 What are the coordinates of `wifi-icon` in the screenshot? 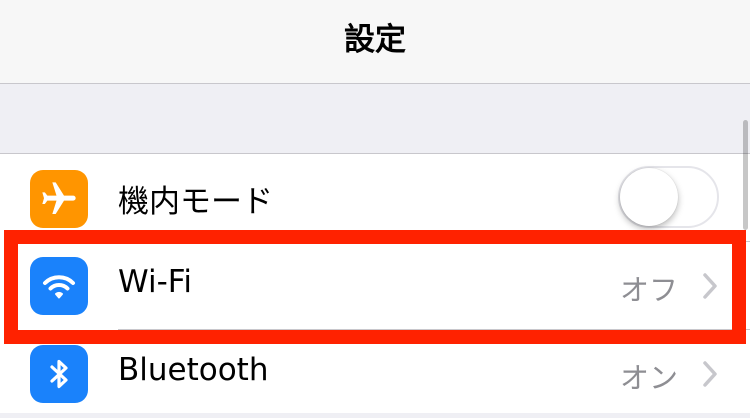 It's located at (59, 286).